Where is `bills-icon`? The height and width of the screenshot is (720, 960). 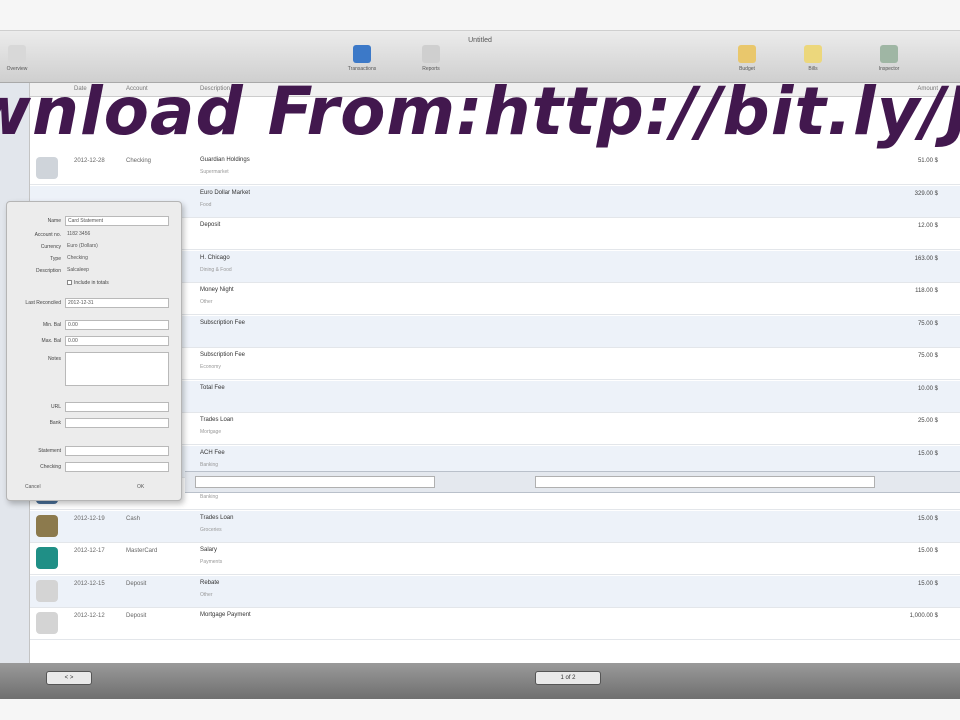 bills-icon is located at coordinates (813, 54).